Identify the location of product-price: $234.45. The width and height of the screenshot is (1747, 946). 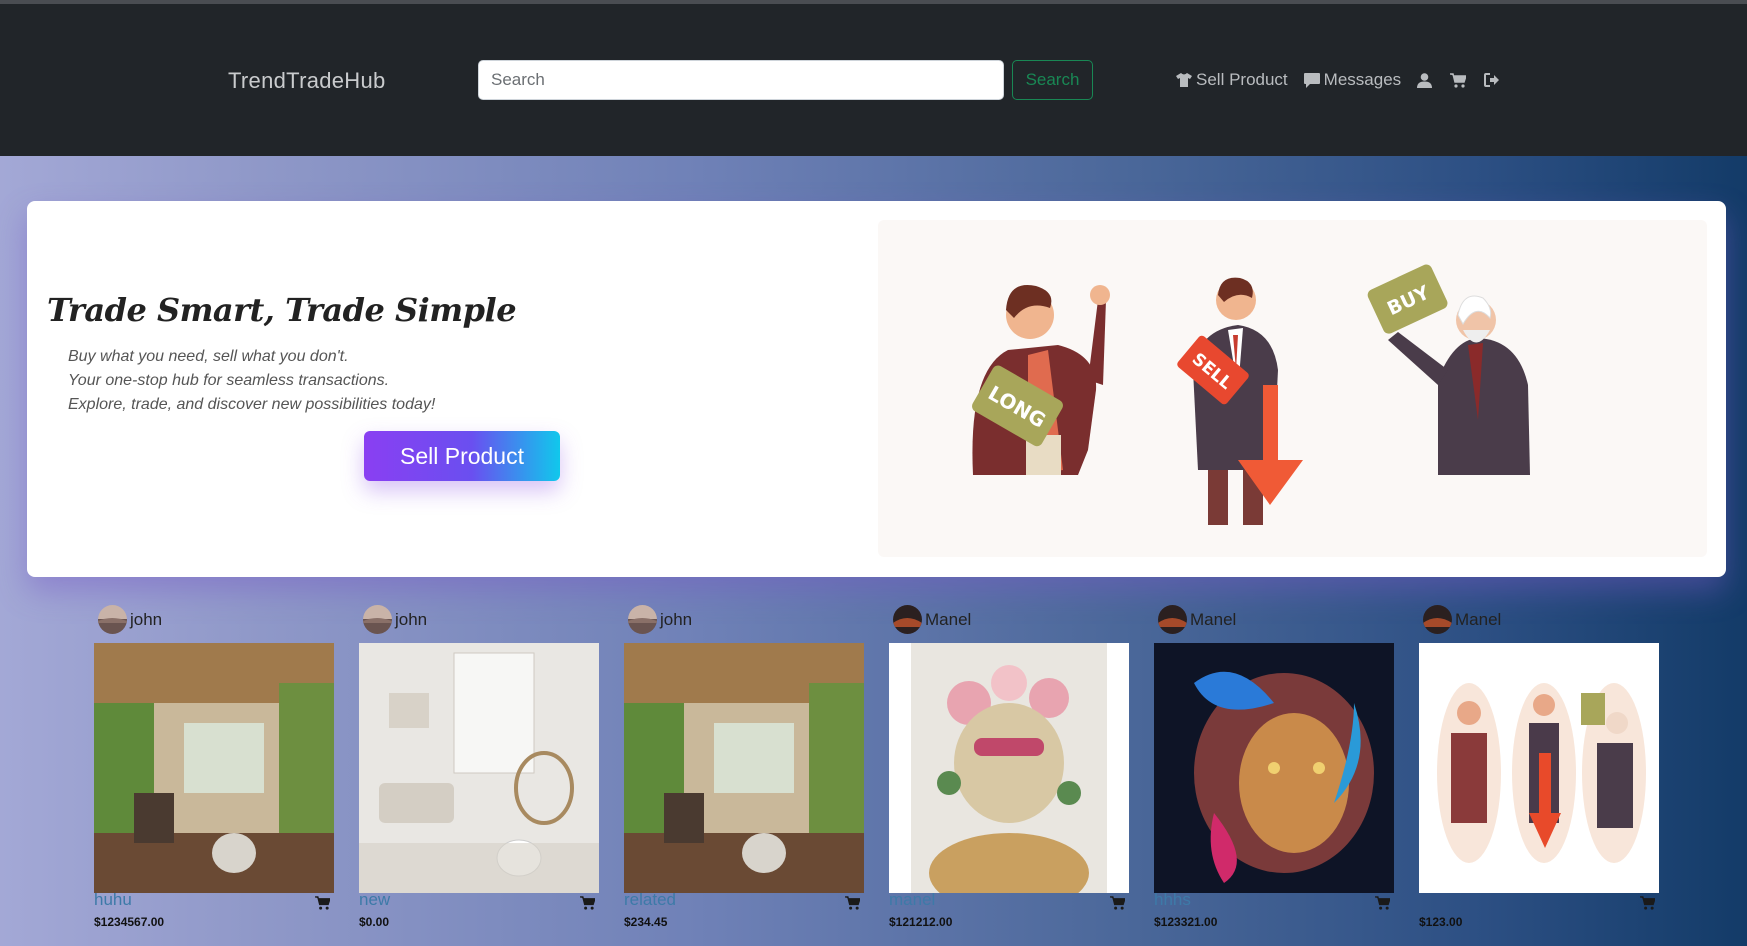
(646, 922).